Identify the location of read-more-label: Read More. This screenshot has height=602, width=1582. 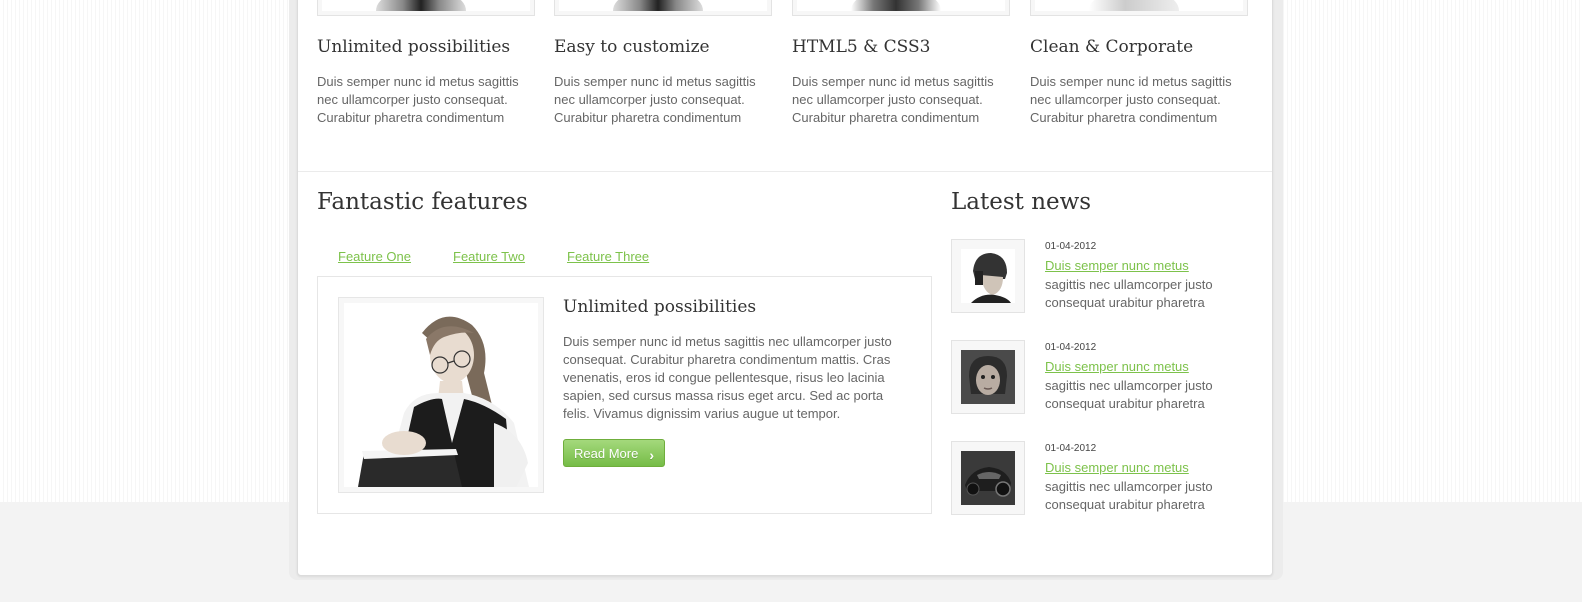
(606, 453).